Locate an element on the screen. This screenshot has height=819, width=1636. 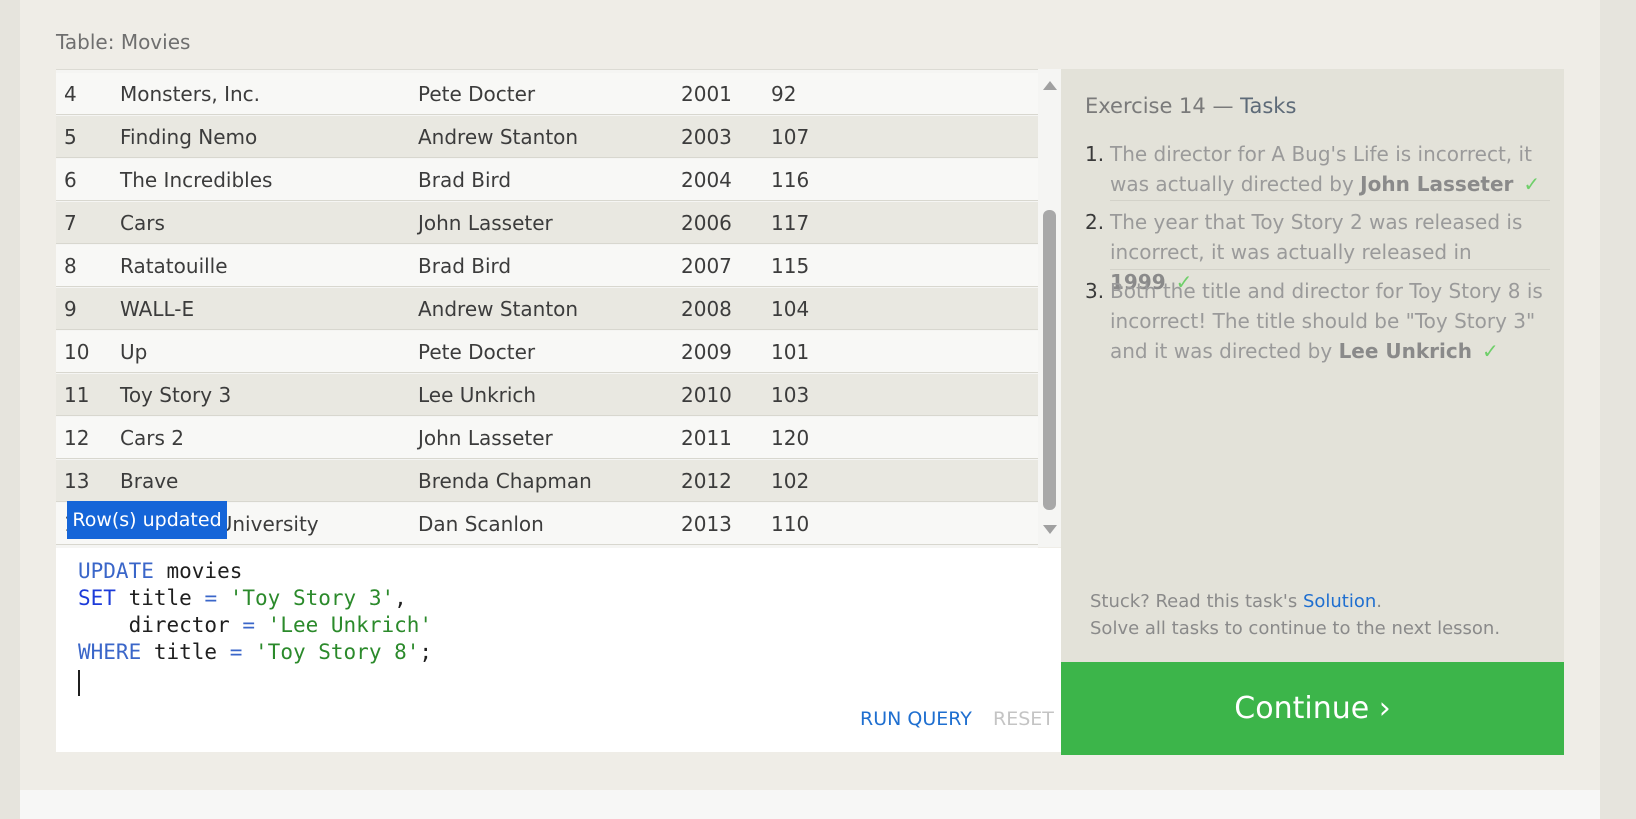
cell-id: 11 is located at coordinates (77, 395).